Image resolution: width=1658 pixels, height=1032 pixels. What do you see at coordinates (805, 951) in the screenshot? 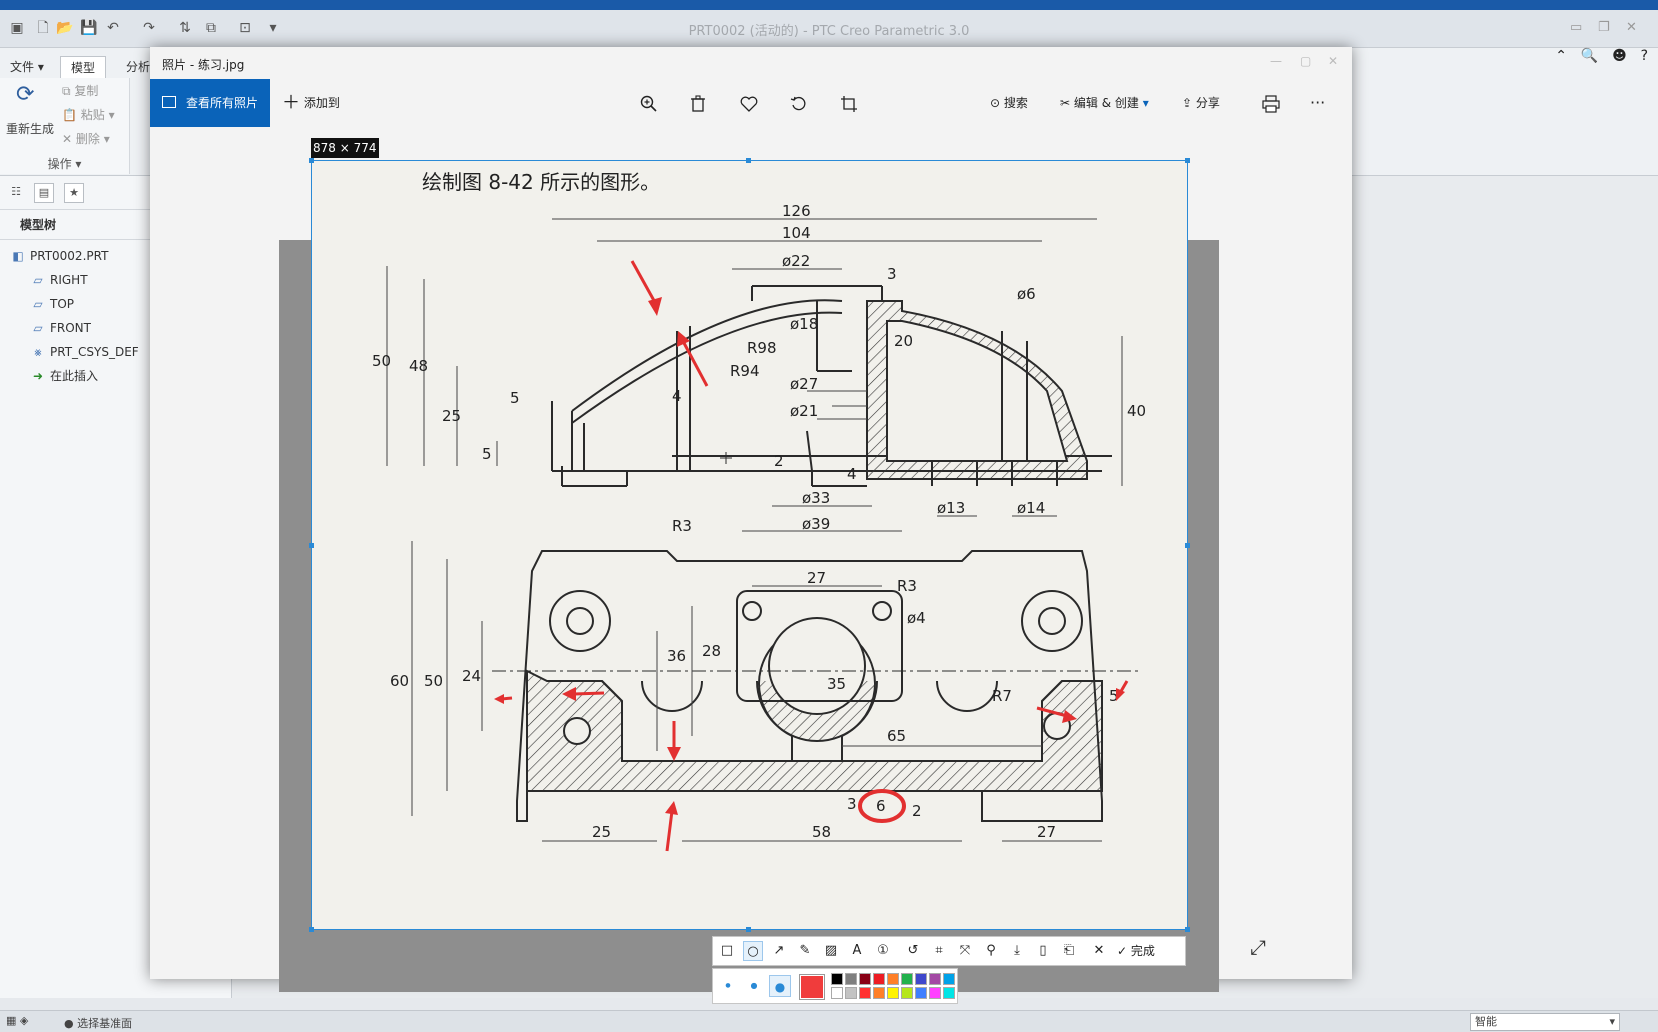
I see `pen-tool-icon: ✎` at bounding box center [805, 951].